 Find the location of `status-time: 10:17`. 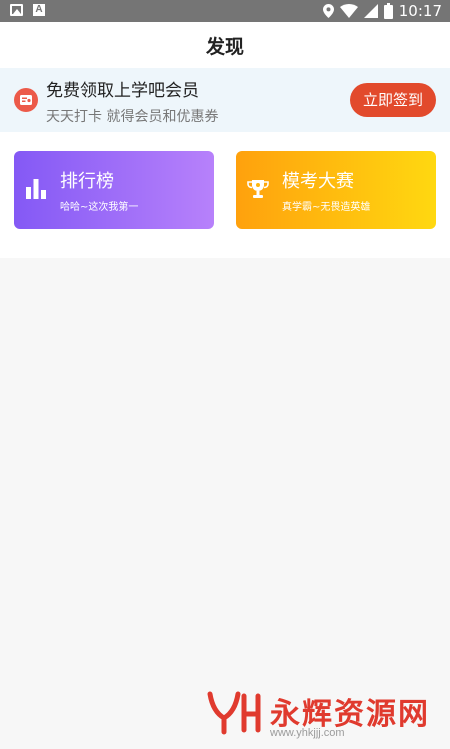

status-time: 10:17 is located at coordinates (420, 11).